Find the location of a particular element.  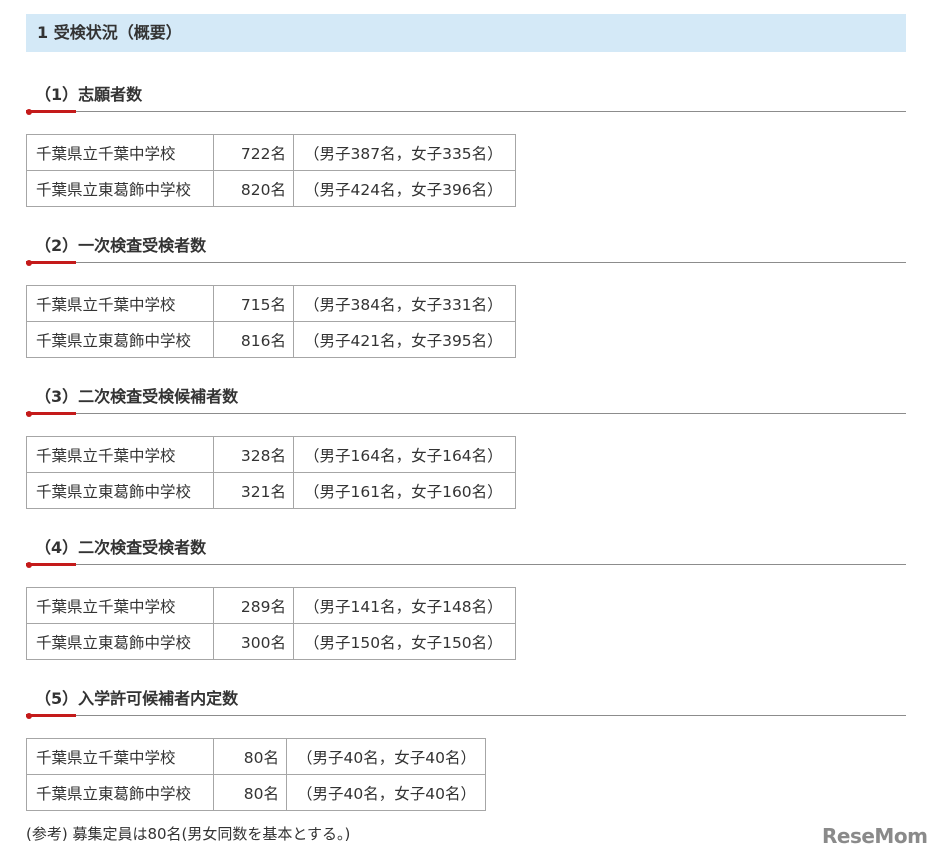

count-cell: 328名 is located at coordinates (253, 454).